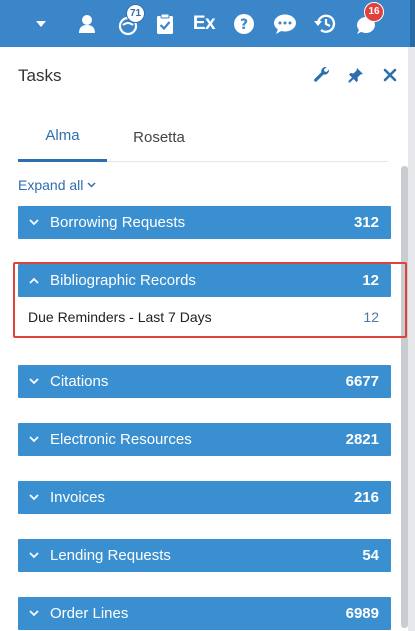 This screenshot has height=631, width=415. What do you see at coordinates (79, 381) in the screenshot?
I see `category-label: Citations` at bounding box center [79, 381].